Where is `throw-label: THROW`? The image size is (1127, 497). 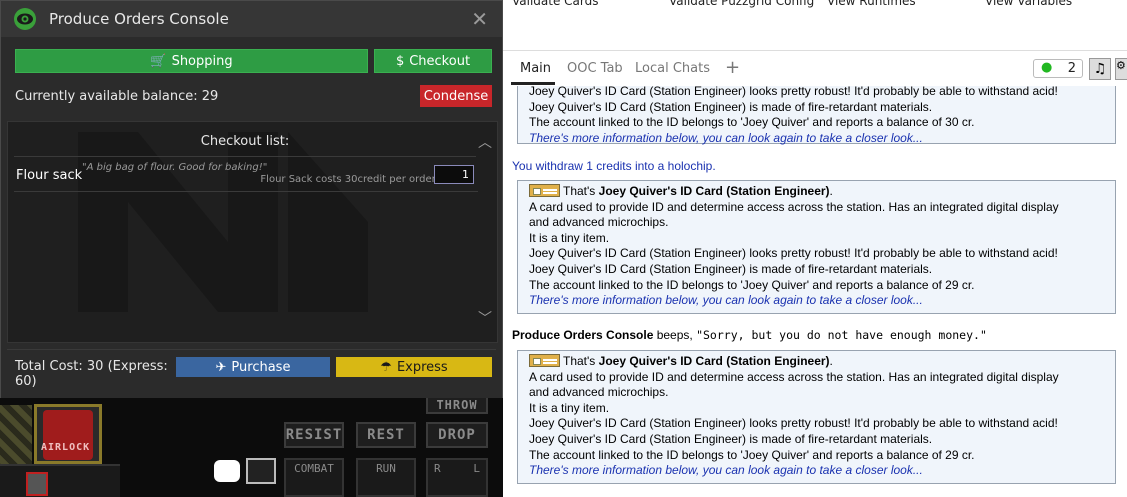
throw-label: THROW is located at coordinates (457, 405).